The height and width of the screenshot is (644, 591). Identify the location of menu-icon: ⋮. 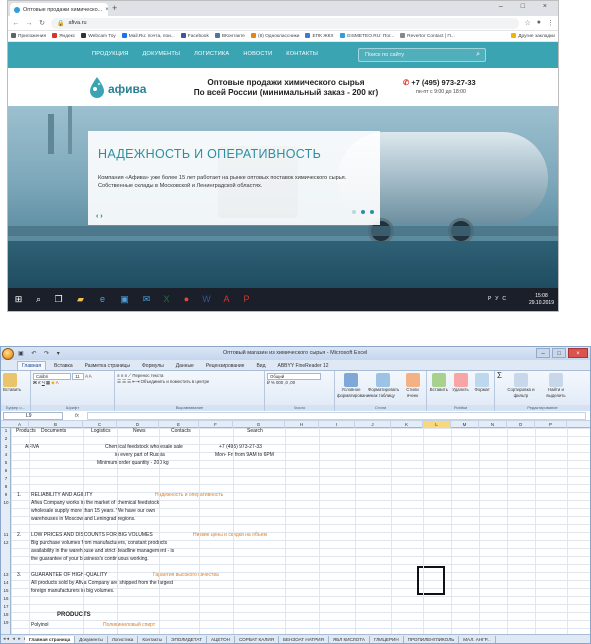
(550, 23).